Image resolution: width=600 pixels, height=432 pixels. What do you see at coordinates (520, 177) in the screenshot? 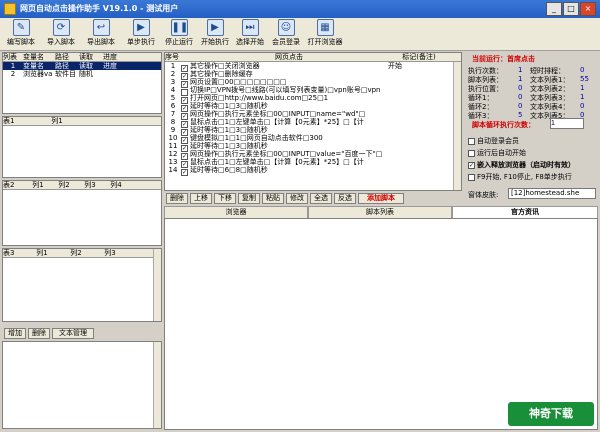
I see `option-checkbox: F9开始, F10停止, F8单步执行` at bounding box center [520, 177].